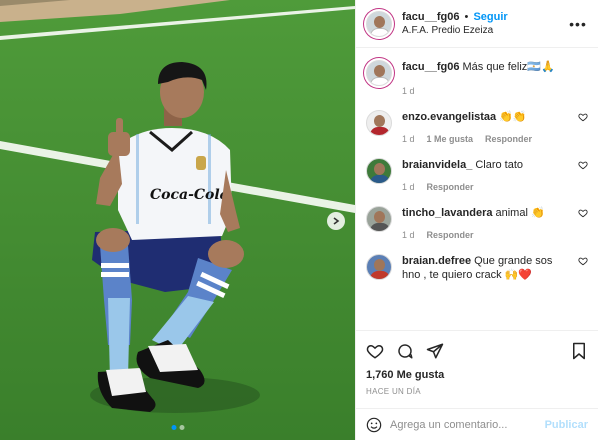 Image resolution: width=598 pixels, height=440 pixels. I want to click on caption-time: 1 d, so click(408, 91).